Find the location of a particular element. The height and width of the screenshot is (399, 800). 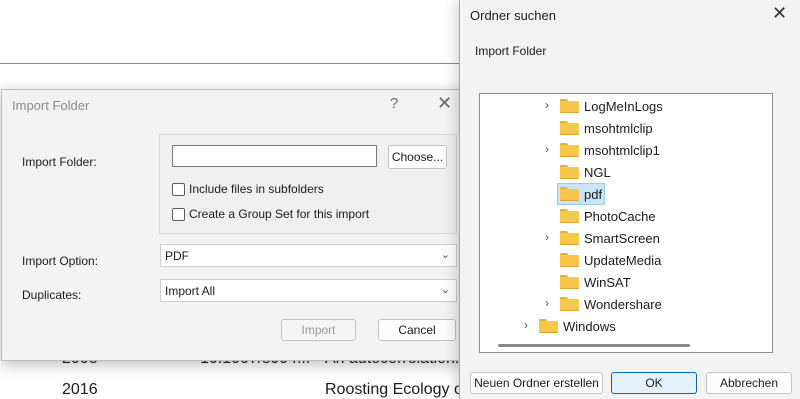

tree-item-pdf: pdf is located at coordinates (581, 194).